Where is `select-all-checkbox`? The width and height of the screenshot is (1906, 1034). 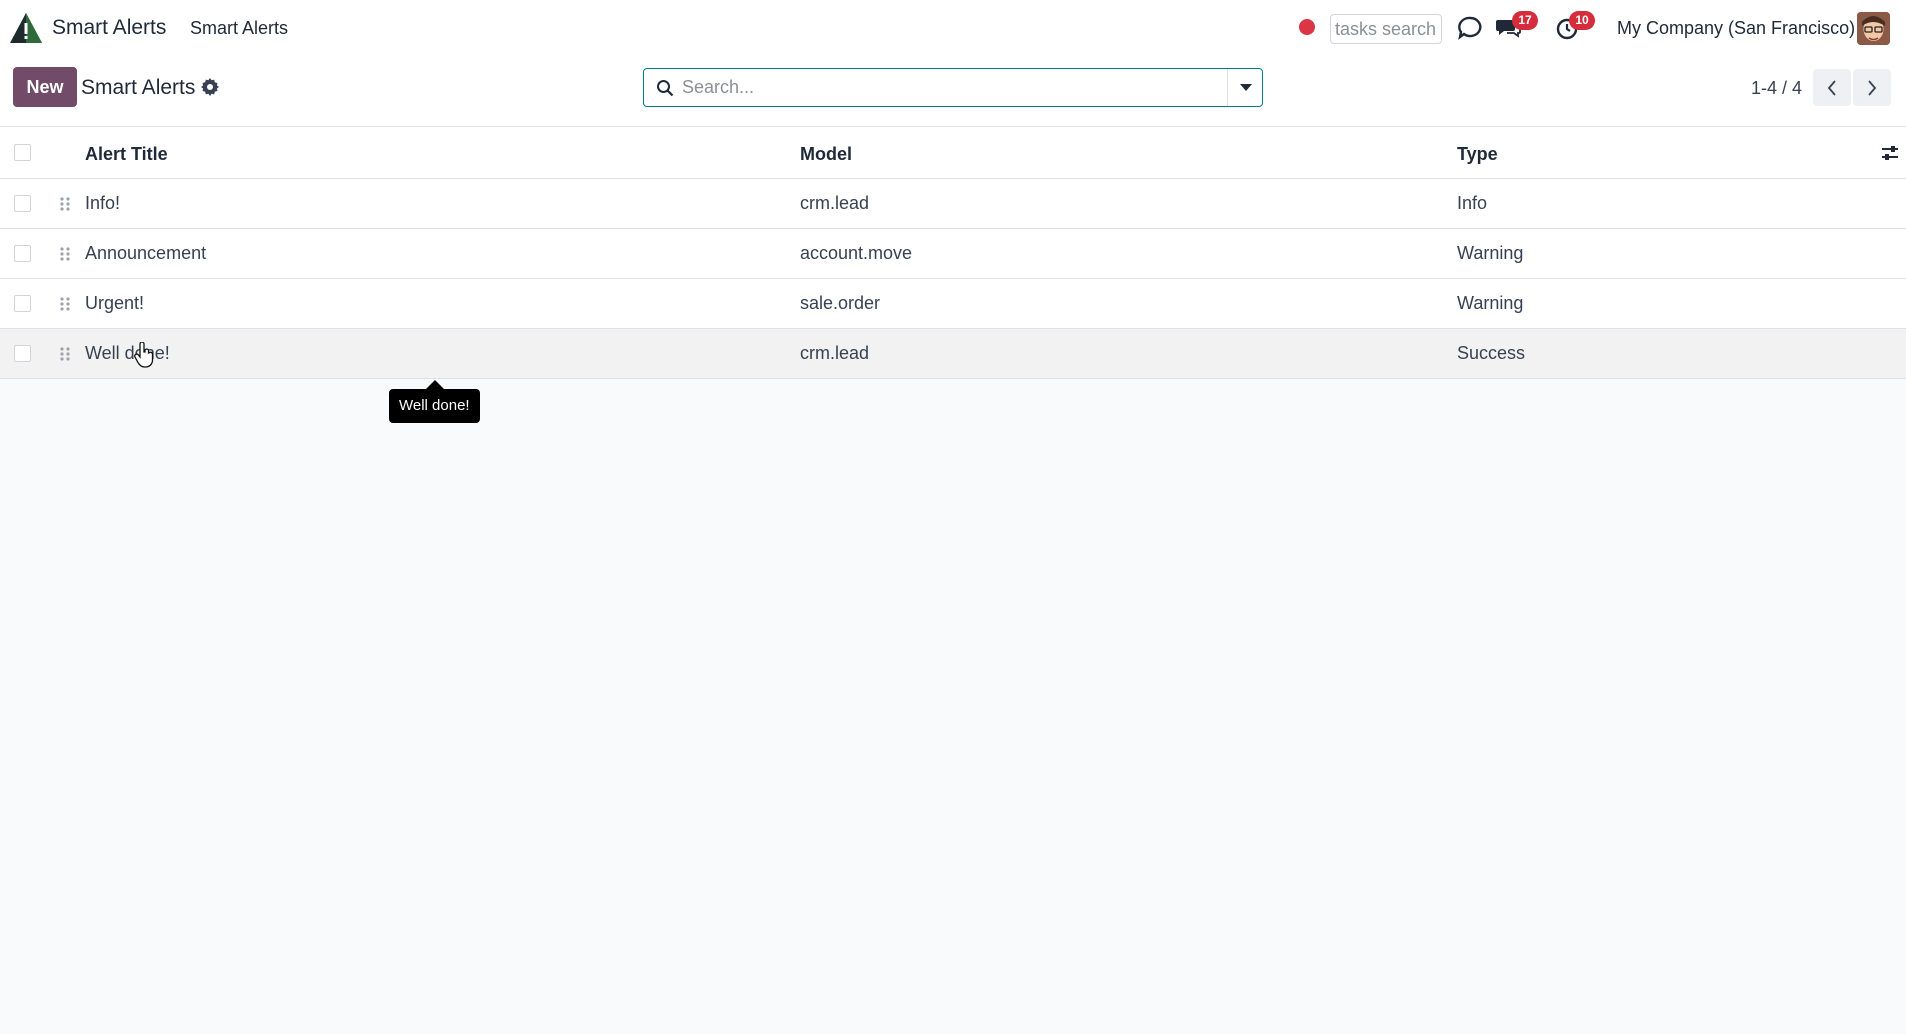
select-all-checkbox is located at coordinates (22, 152).